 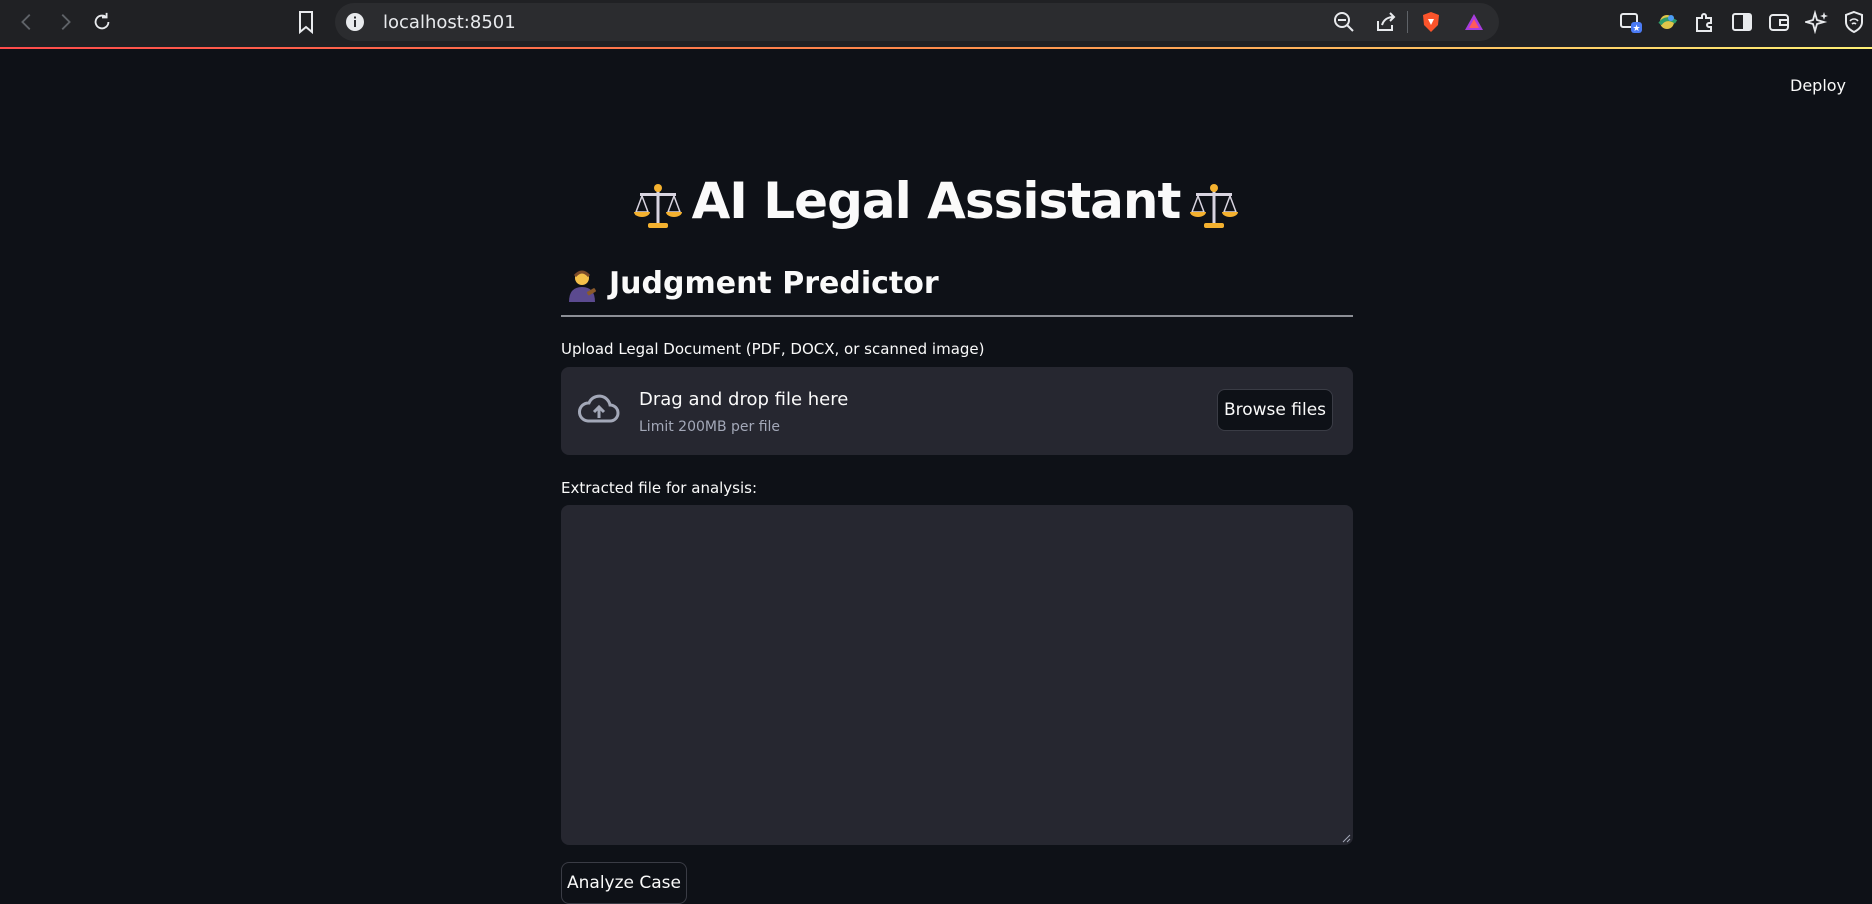 I want to click on vpn-icon, so click(x=1854, y=22).